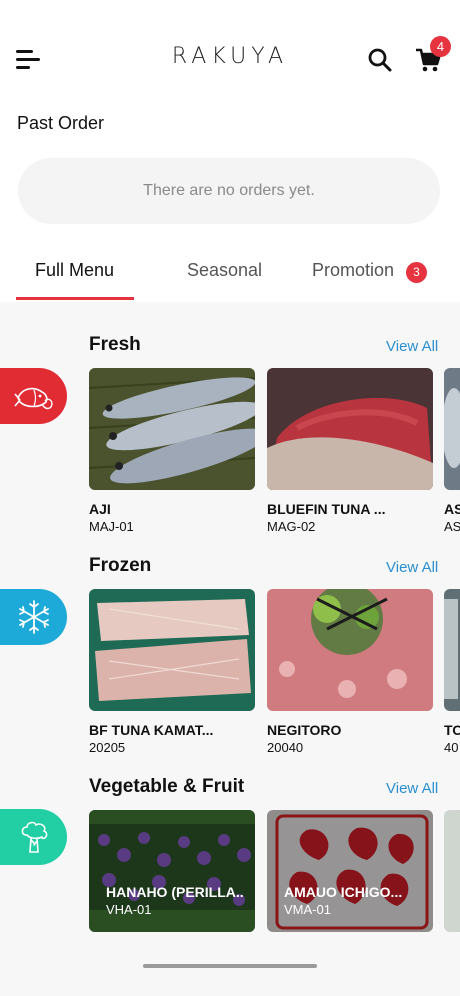 The width and height of the screenshot is (460, 996). Describe the element at coordinates (74, 270) in the screenshot. I see `tab-full-menu: Full Menu` at that location.